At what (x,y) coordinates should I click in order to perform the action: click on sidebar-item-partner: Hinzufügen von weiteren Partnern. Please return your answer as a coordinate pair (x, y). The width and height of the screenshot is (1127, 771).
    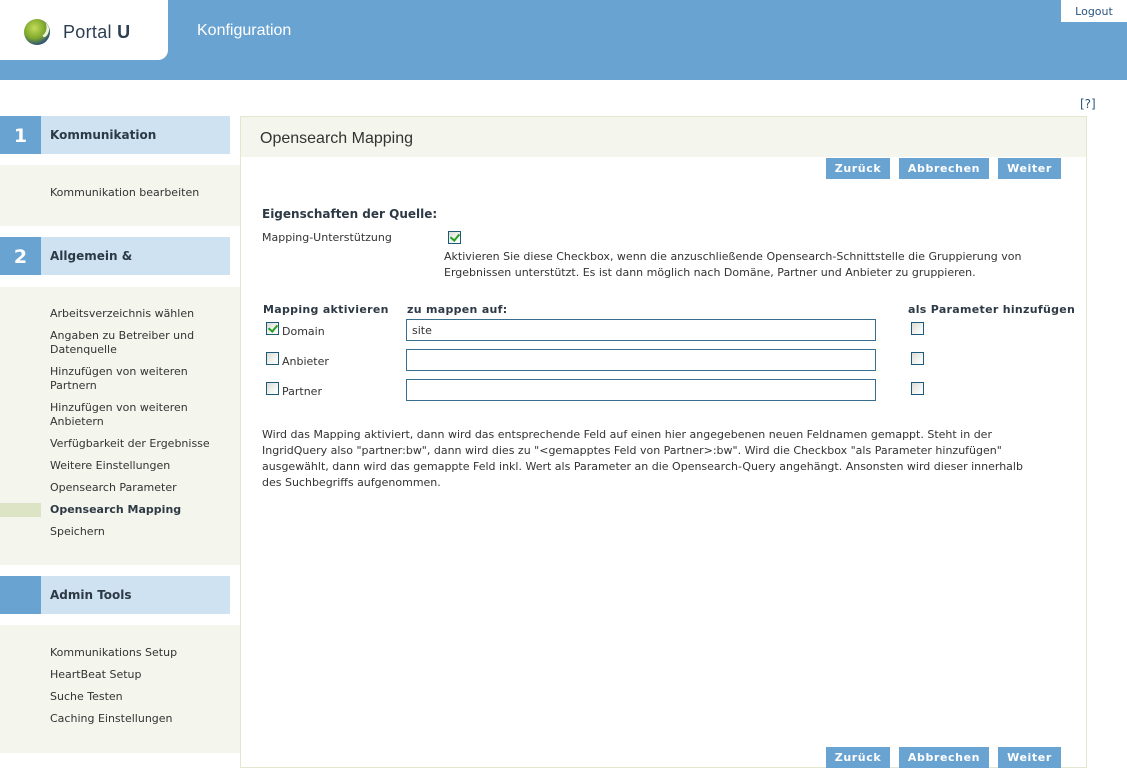
    Looking at the image, I should click on (125, 379).